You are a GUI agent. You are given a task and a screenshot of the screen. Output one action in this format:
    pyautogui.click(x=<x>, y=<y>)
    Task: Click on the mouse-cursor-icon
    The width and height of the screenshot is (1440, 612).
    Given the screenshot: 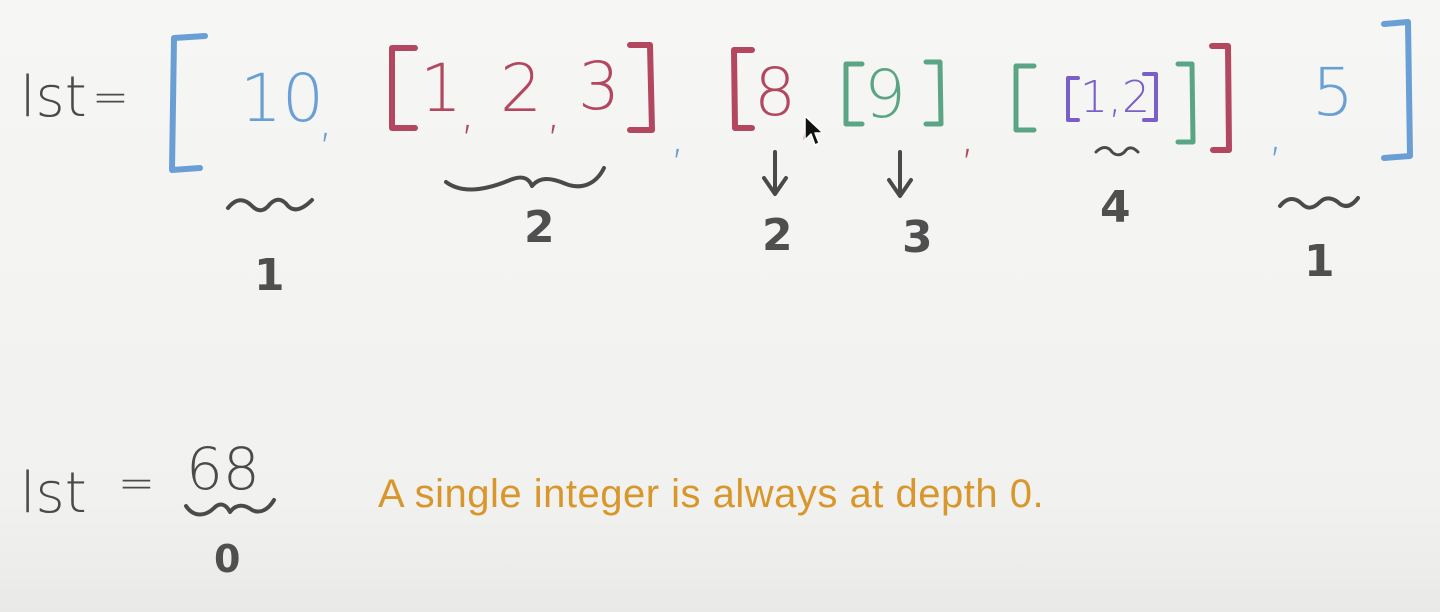 What is the action you would take?
    pyautogui.click(x=814, y=130)
    